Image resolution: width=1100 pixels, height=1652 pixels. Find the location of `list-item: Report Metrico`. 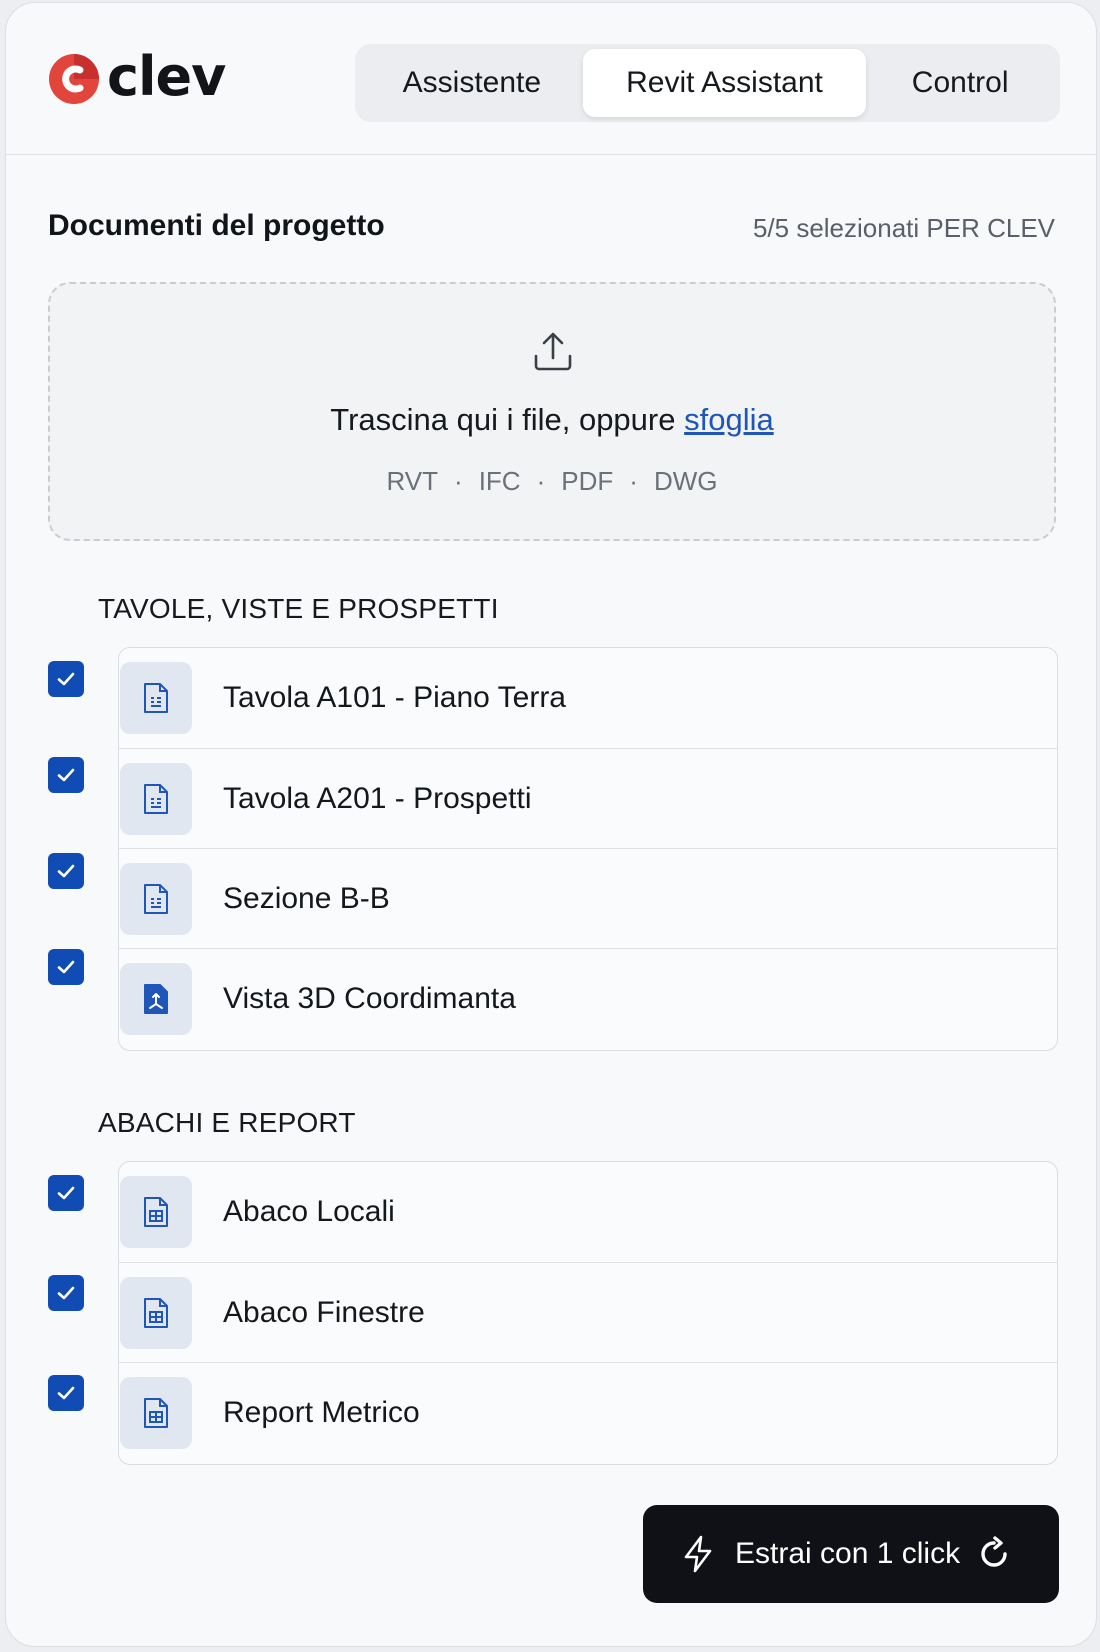

list-item: Report Metrico is located at coordinates (588, 1412).